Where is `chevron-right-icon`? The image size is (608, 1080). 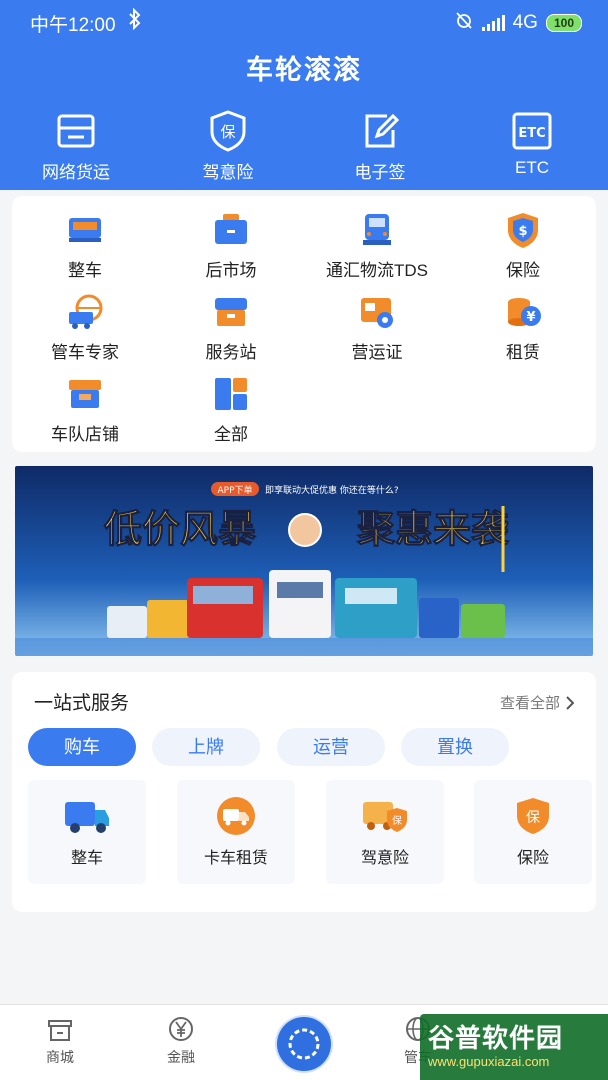 chevron-right-icon is located at coordinates (570, 702).